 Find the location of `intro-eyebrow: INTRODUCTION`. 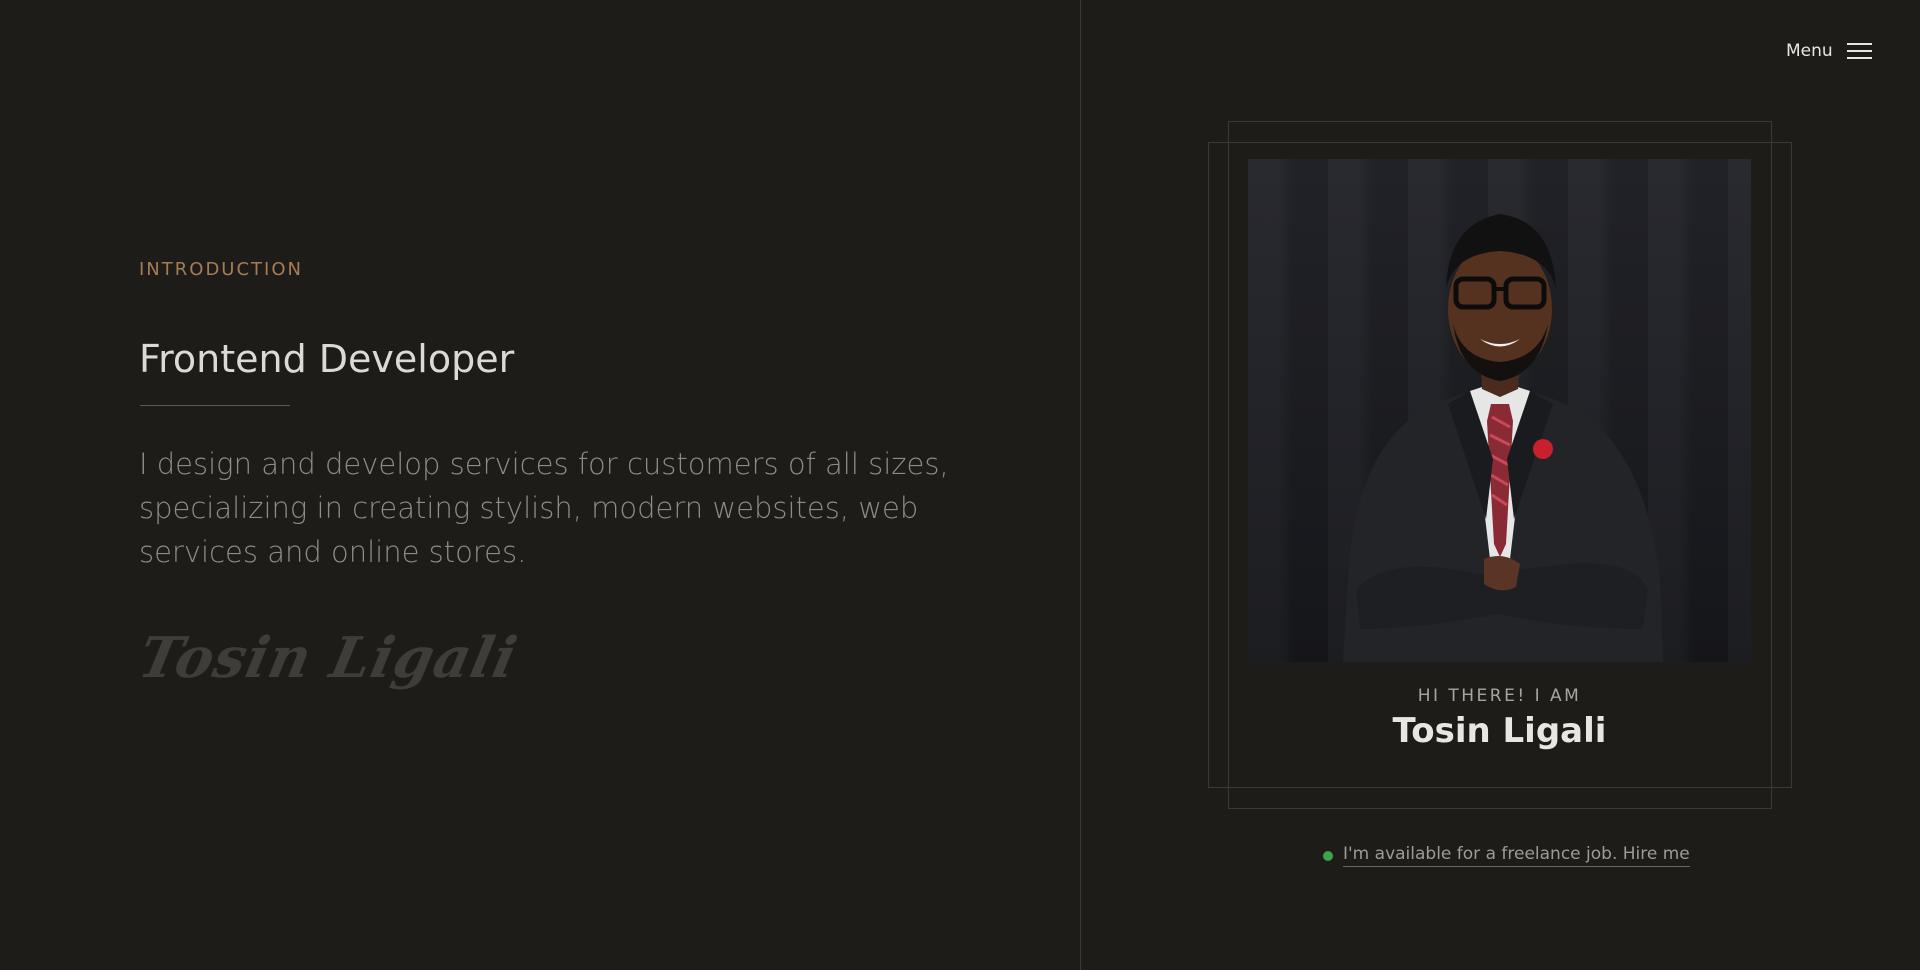

intro-eyebrow: INTRODUCTION is located at coordinates (221, 269).